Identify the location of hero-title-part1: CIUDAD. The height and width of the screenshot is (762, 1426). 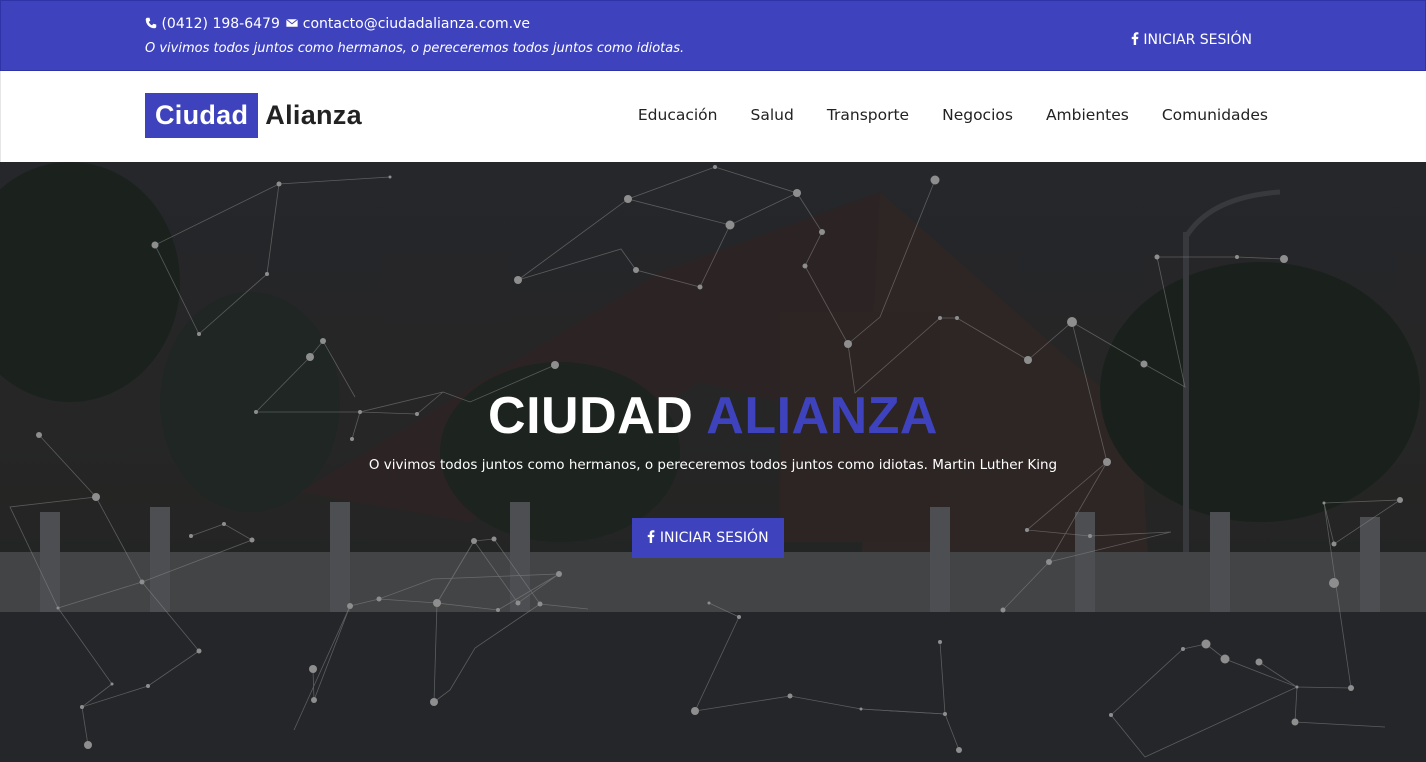
(591, 416).